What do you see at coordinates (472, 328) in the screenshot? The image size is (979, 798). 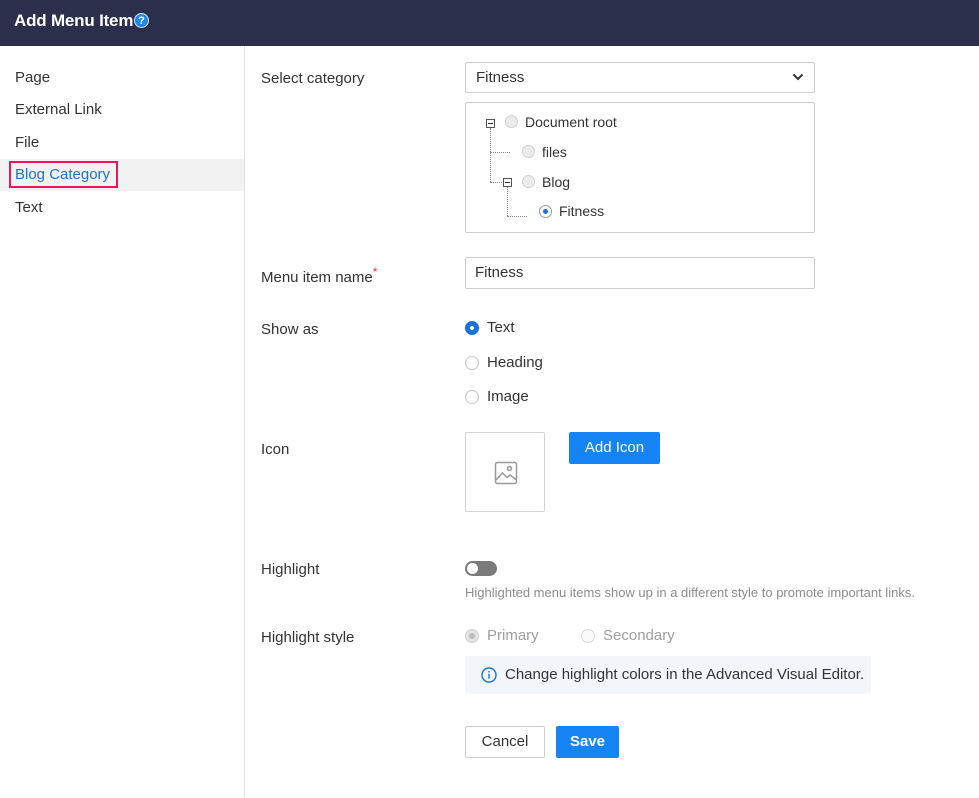 I see `radio-button-checked` at bounding box center [472, 328].